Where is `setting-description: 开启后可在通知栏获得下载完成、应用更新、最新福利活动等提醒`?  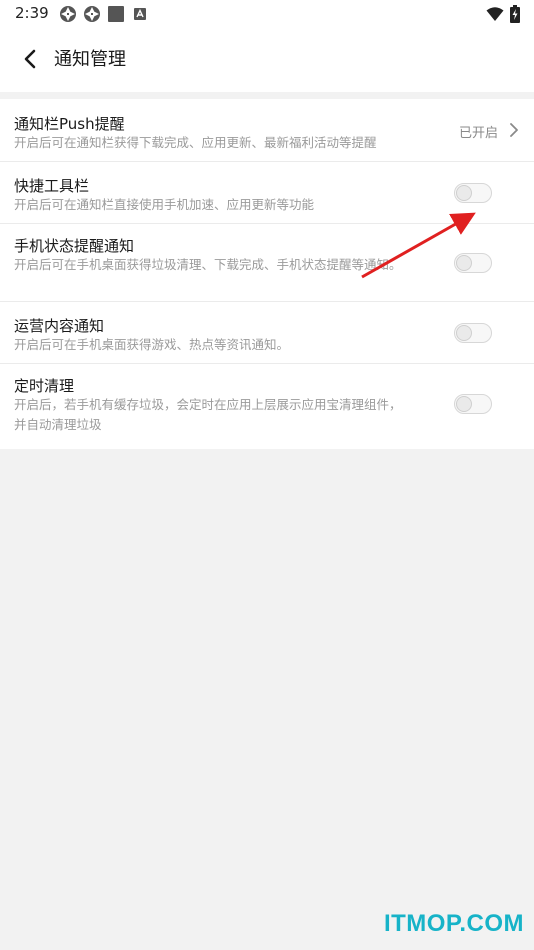 setting-description: 开启后可在通知栏获得下载完成、应用更新、最新福利活动等提醒 is located at coordinates (195, 142).